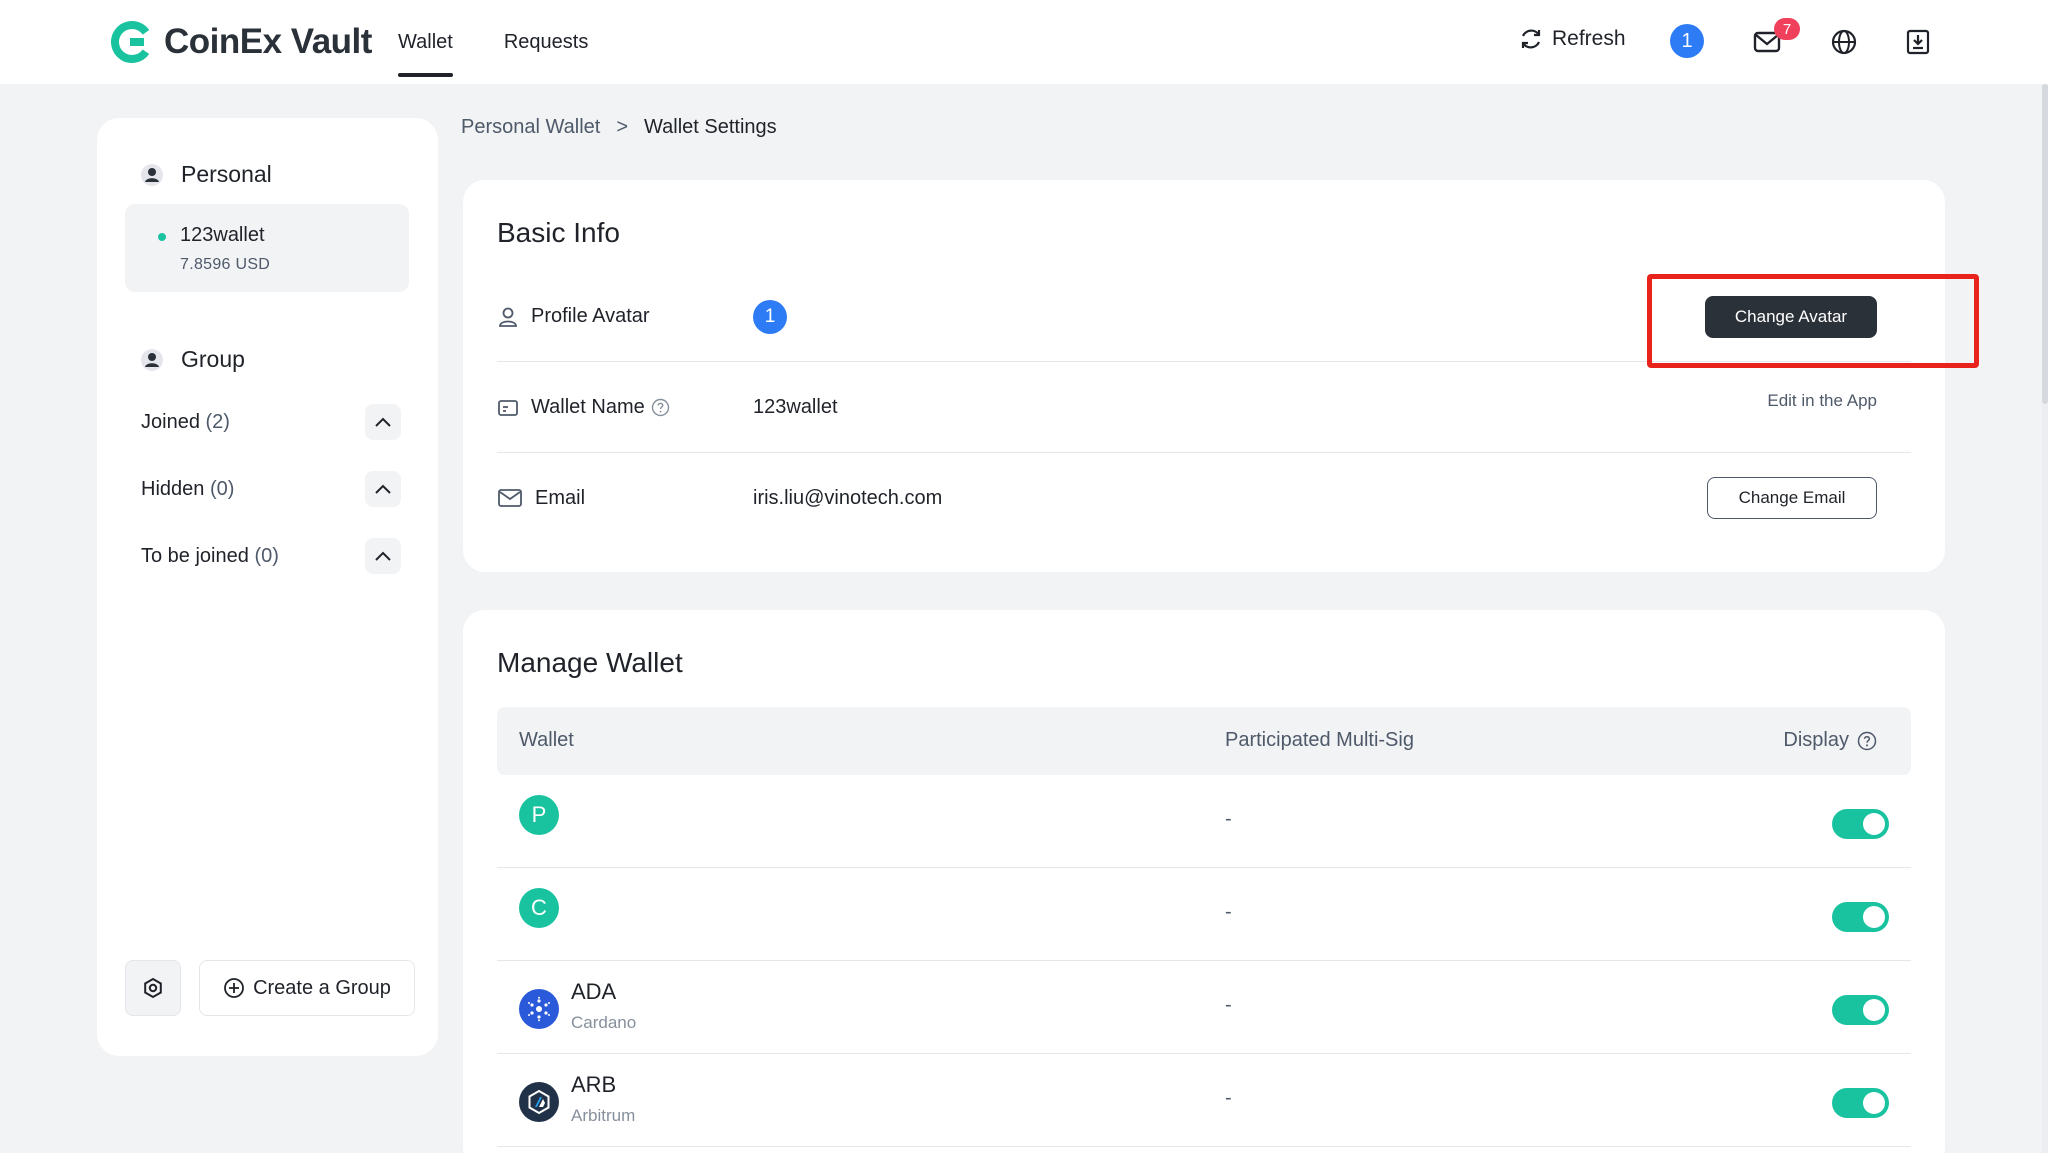 The image size is (2048, 1153). I want to click on language-button, so click(1844, 42).